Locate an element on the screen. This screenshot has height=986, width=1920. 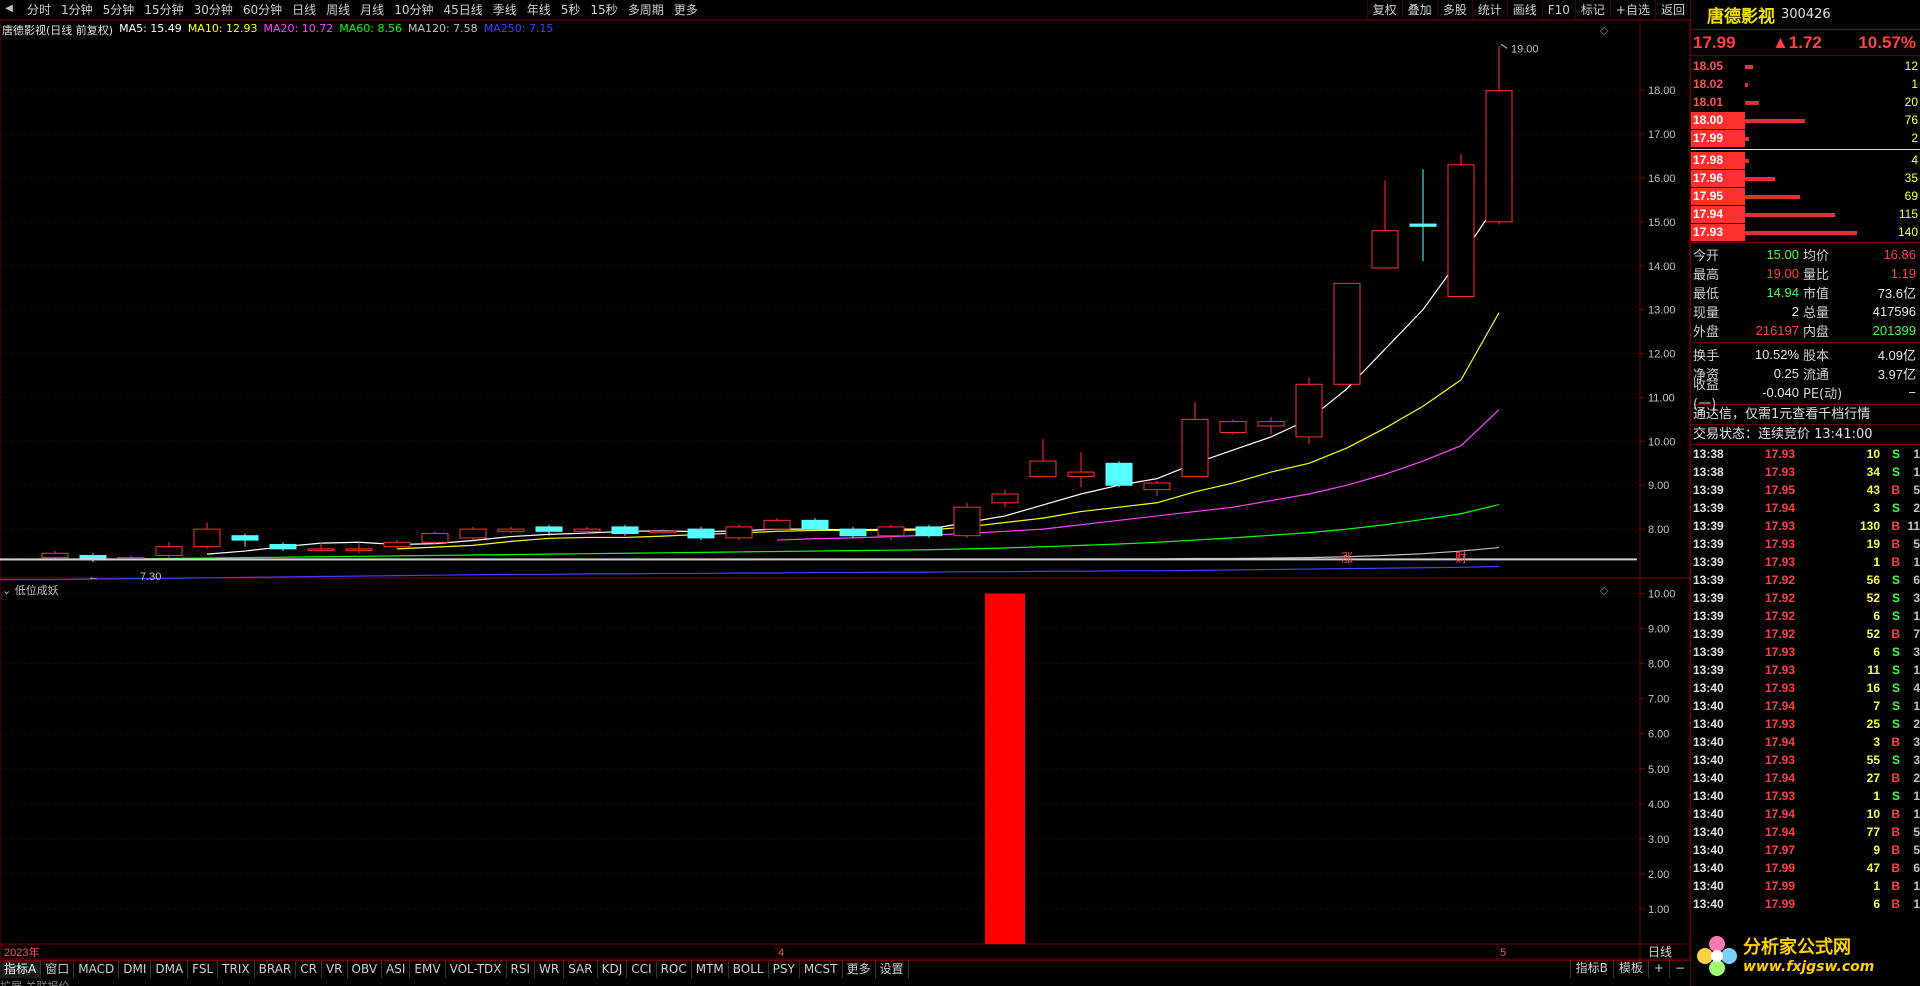
sub-indicator-legend: ⌄ 低位成妖 is located at coordinates (30, 590).